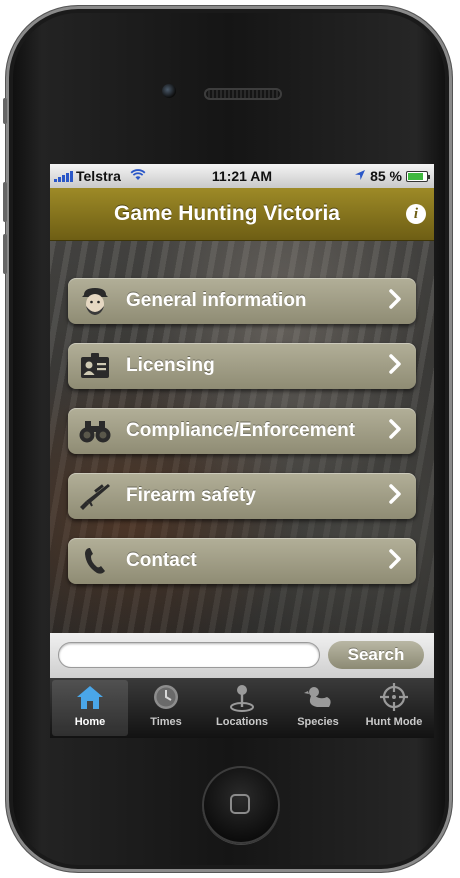 The image size is (460, 878). I want to click on search-bar: Search, so click(242, 655).